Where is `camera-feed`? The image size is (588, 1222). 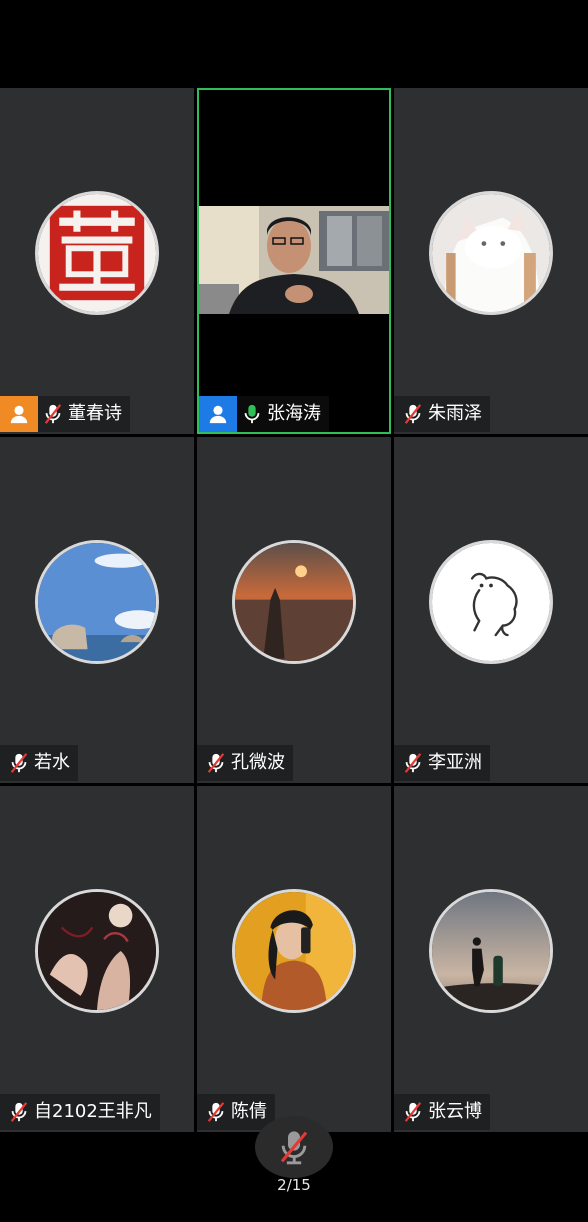
camera-feed is located at coordinates (294, 260).